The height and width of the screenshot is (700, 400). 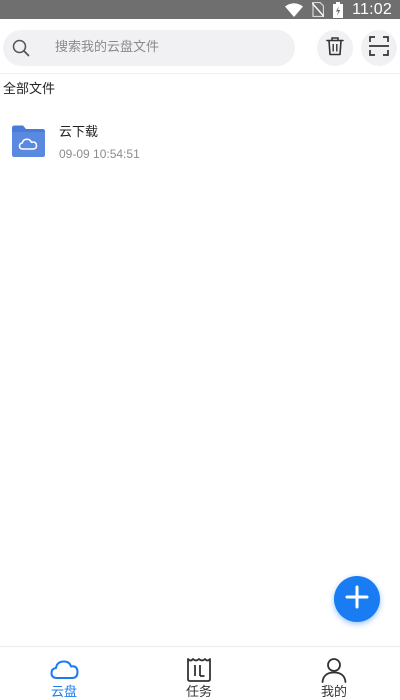 I want to click on cloud-icon, so click(x=64, y=670).